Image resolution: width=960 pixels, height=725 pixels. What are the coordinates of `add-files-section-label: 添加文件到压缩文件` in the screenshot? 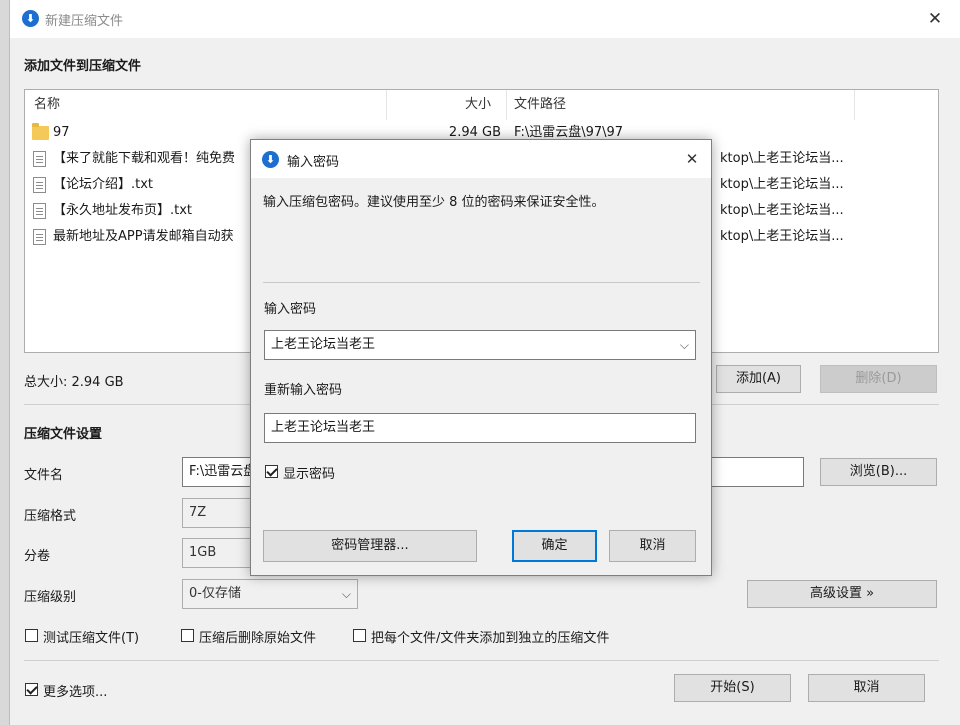 It's located at (83, 66).